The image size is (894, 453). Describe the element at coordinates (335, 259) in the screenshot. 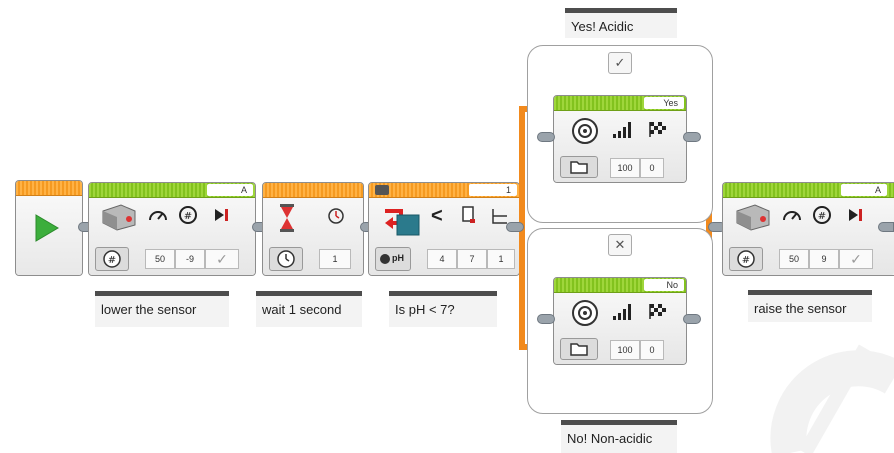

I see `wait-seconds-input: 1` at that location.